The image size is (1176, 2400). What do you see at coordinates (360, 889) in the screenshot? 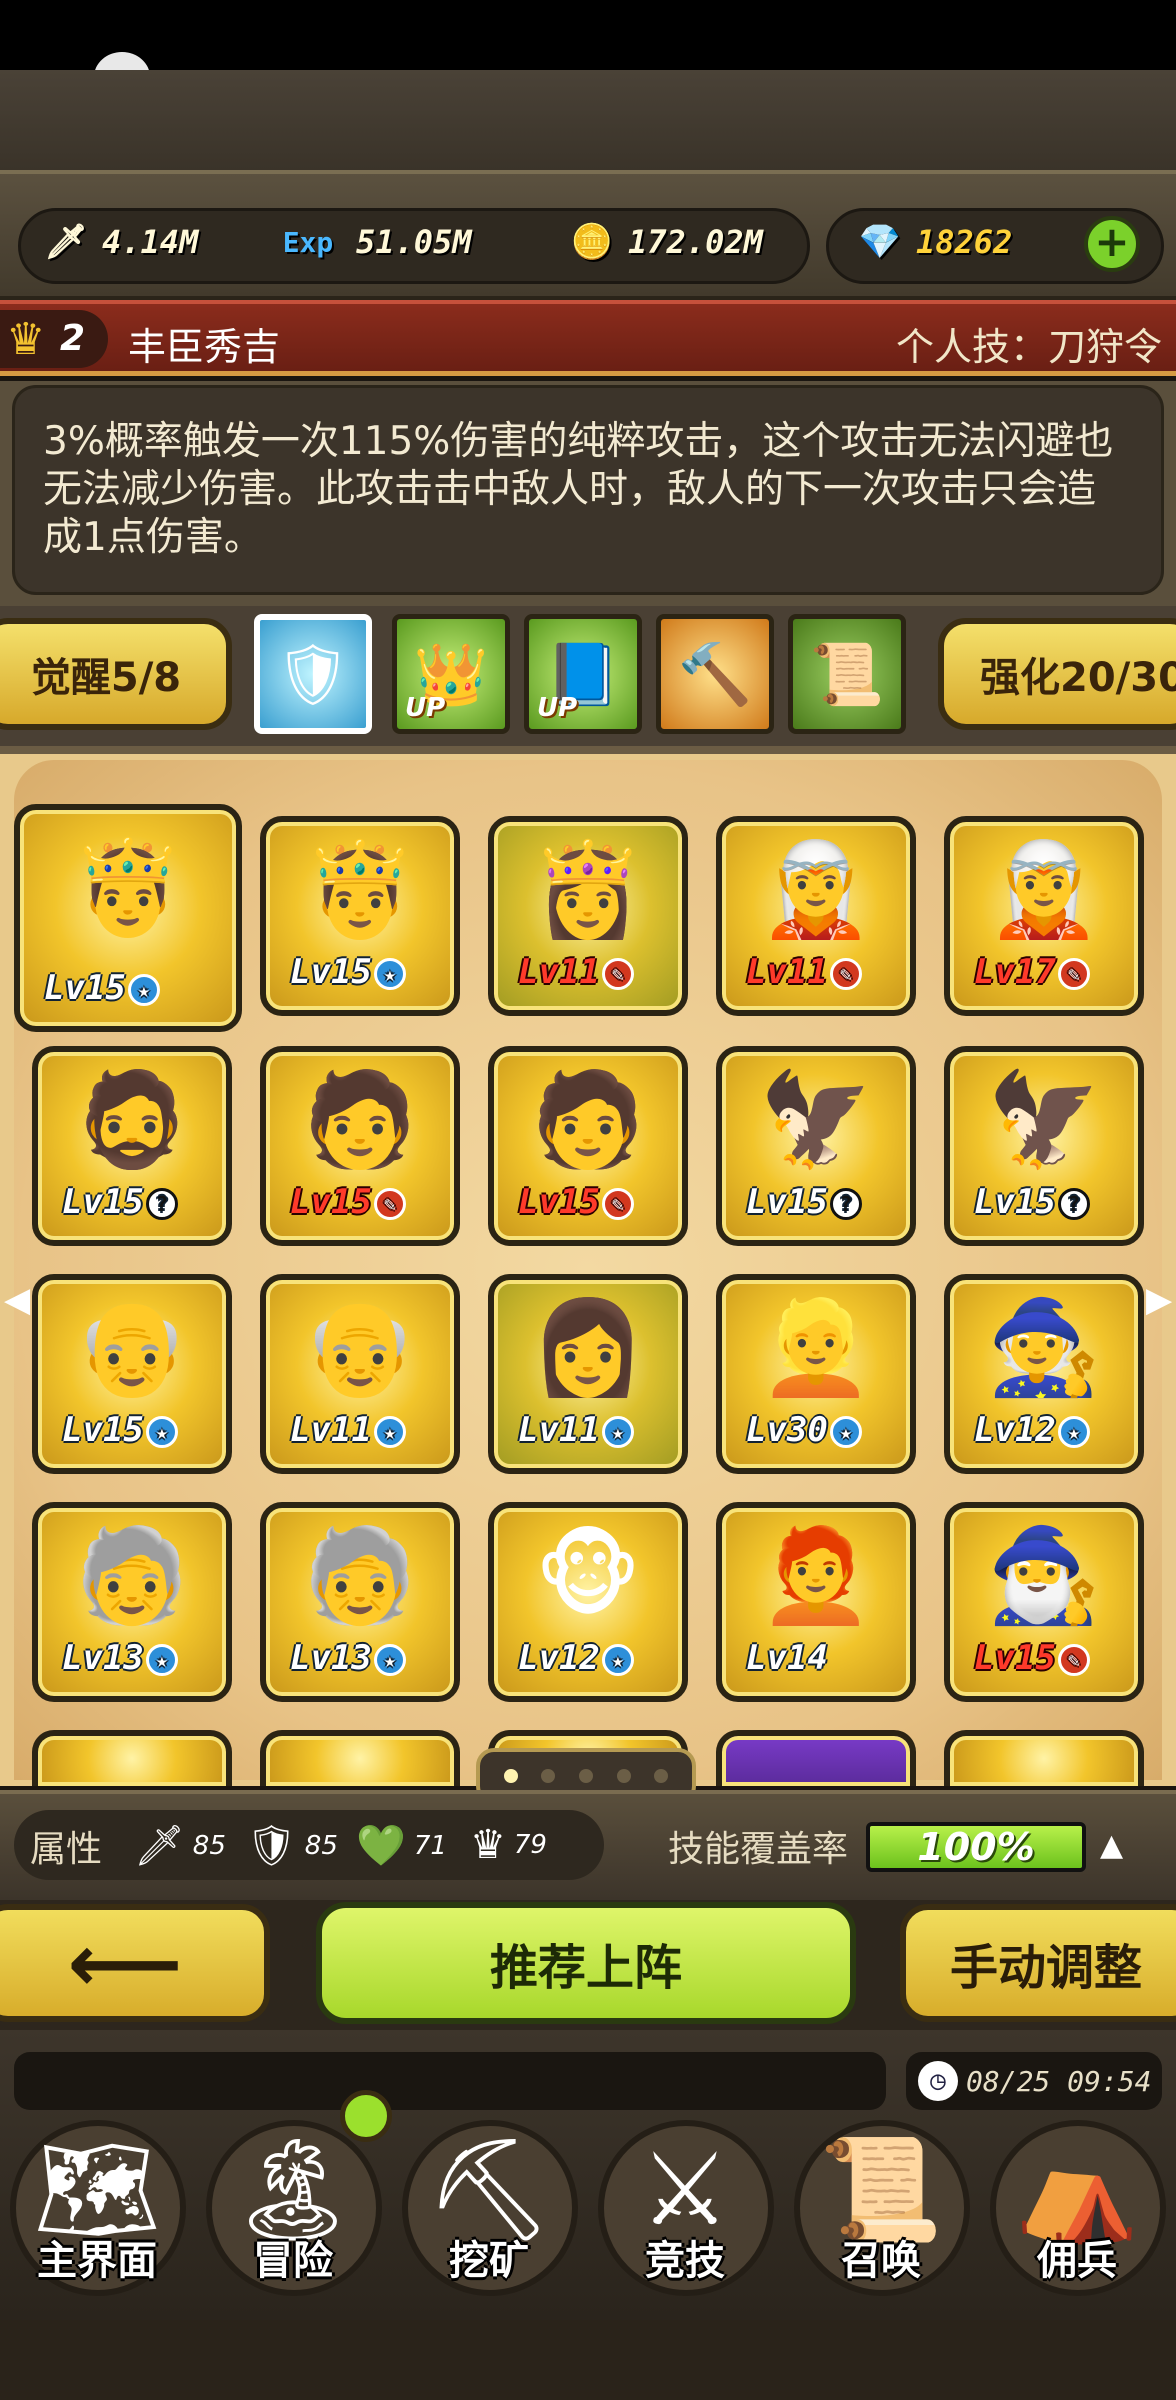
I see `hero-portrait: 🤴` at bounding box center [360, 889].